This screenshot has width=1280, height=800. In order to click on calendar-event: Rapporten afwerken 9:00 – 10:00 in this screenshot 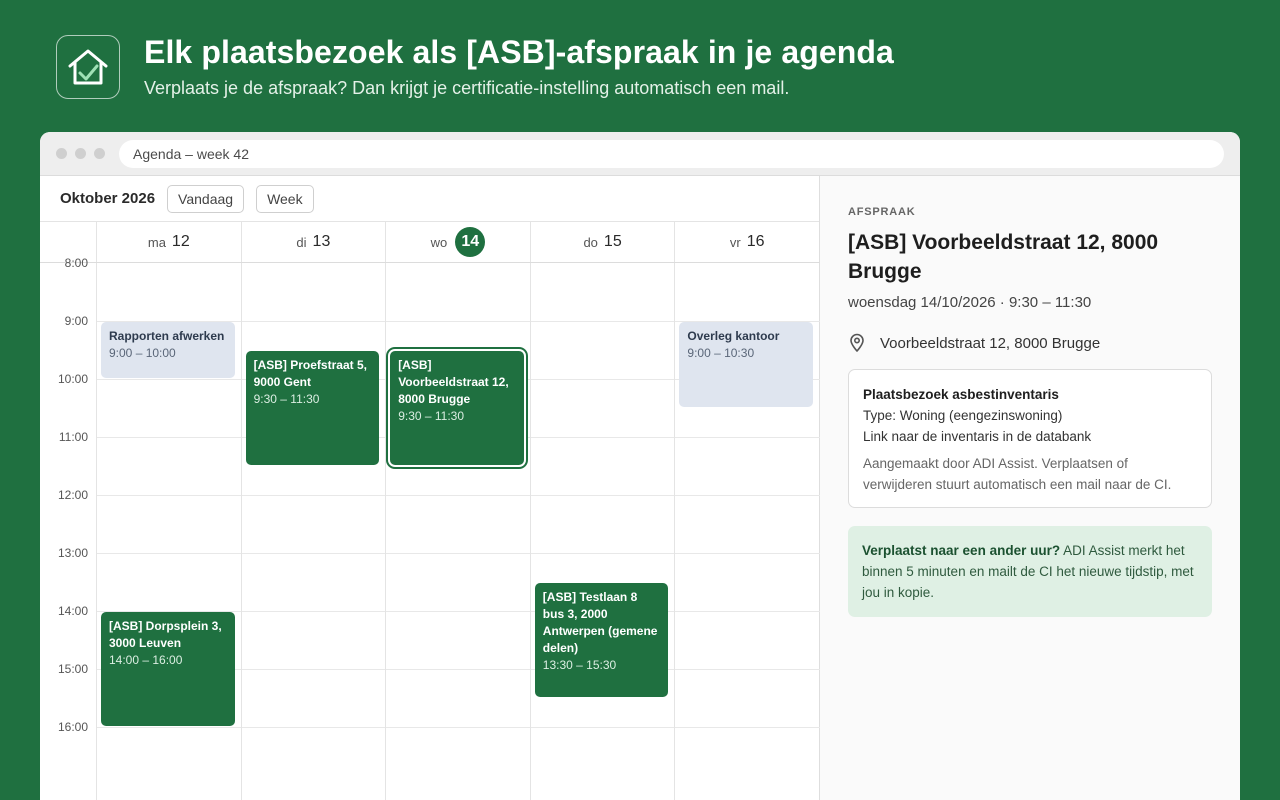, I will do `click(168, 350)`.